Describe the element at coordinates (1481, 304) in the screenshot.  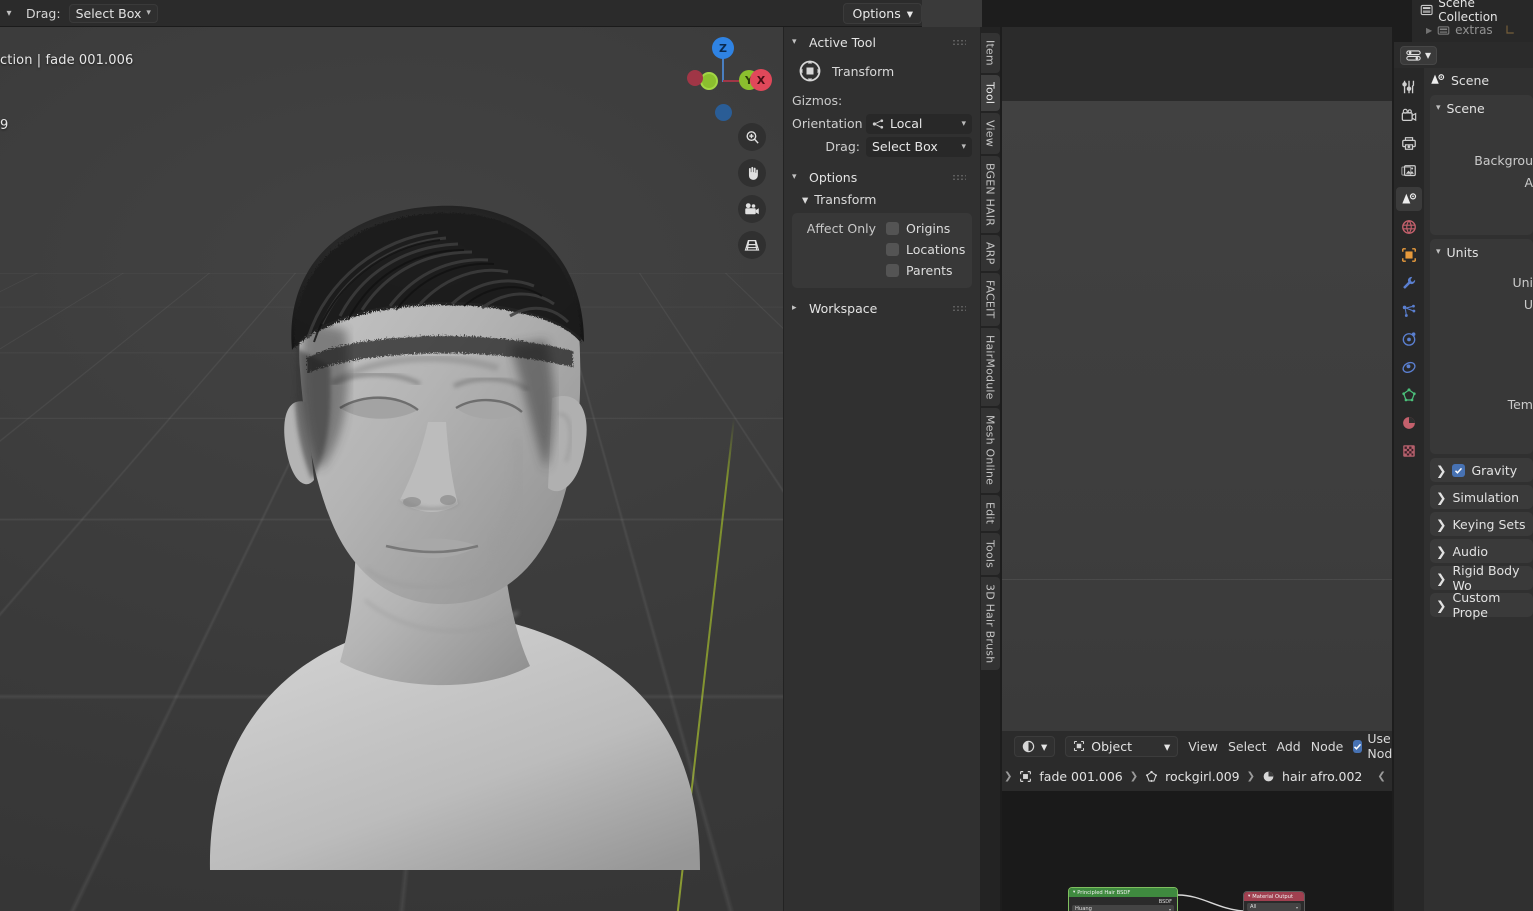
I see `field-unit-scale: U` at that location.